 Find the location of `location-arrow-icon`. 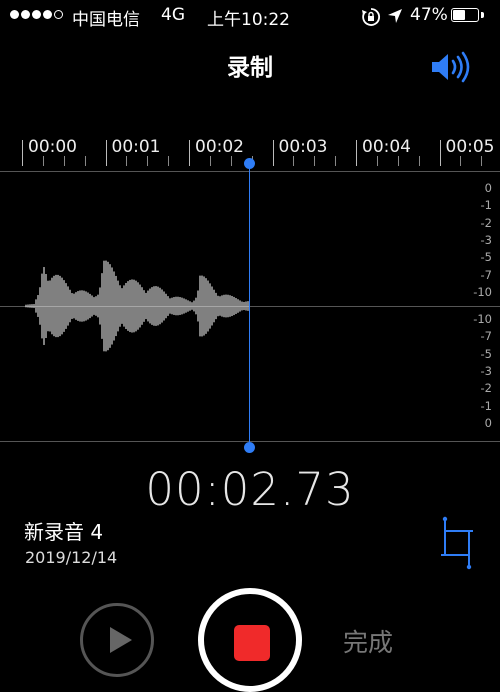

location-arrow-icon is located at coordinates (395, 16).